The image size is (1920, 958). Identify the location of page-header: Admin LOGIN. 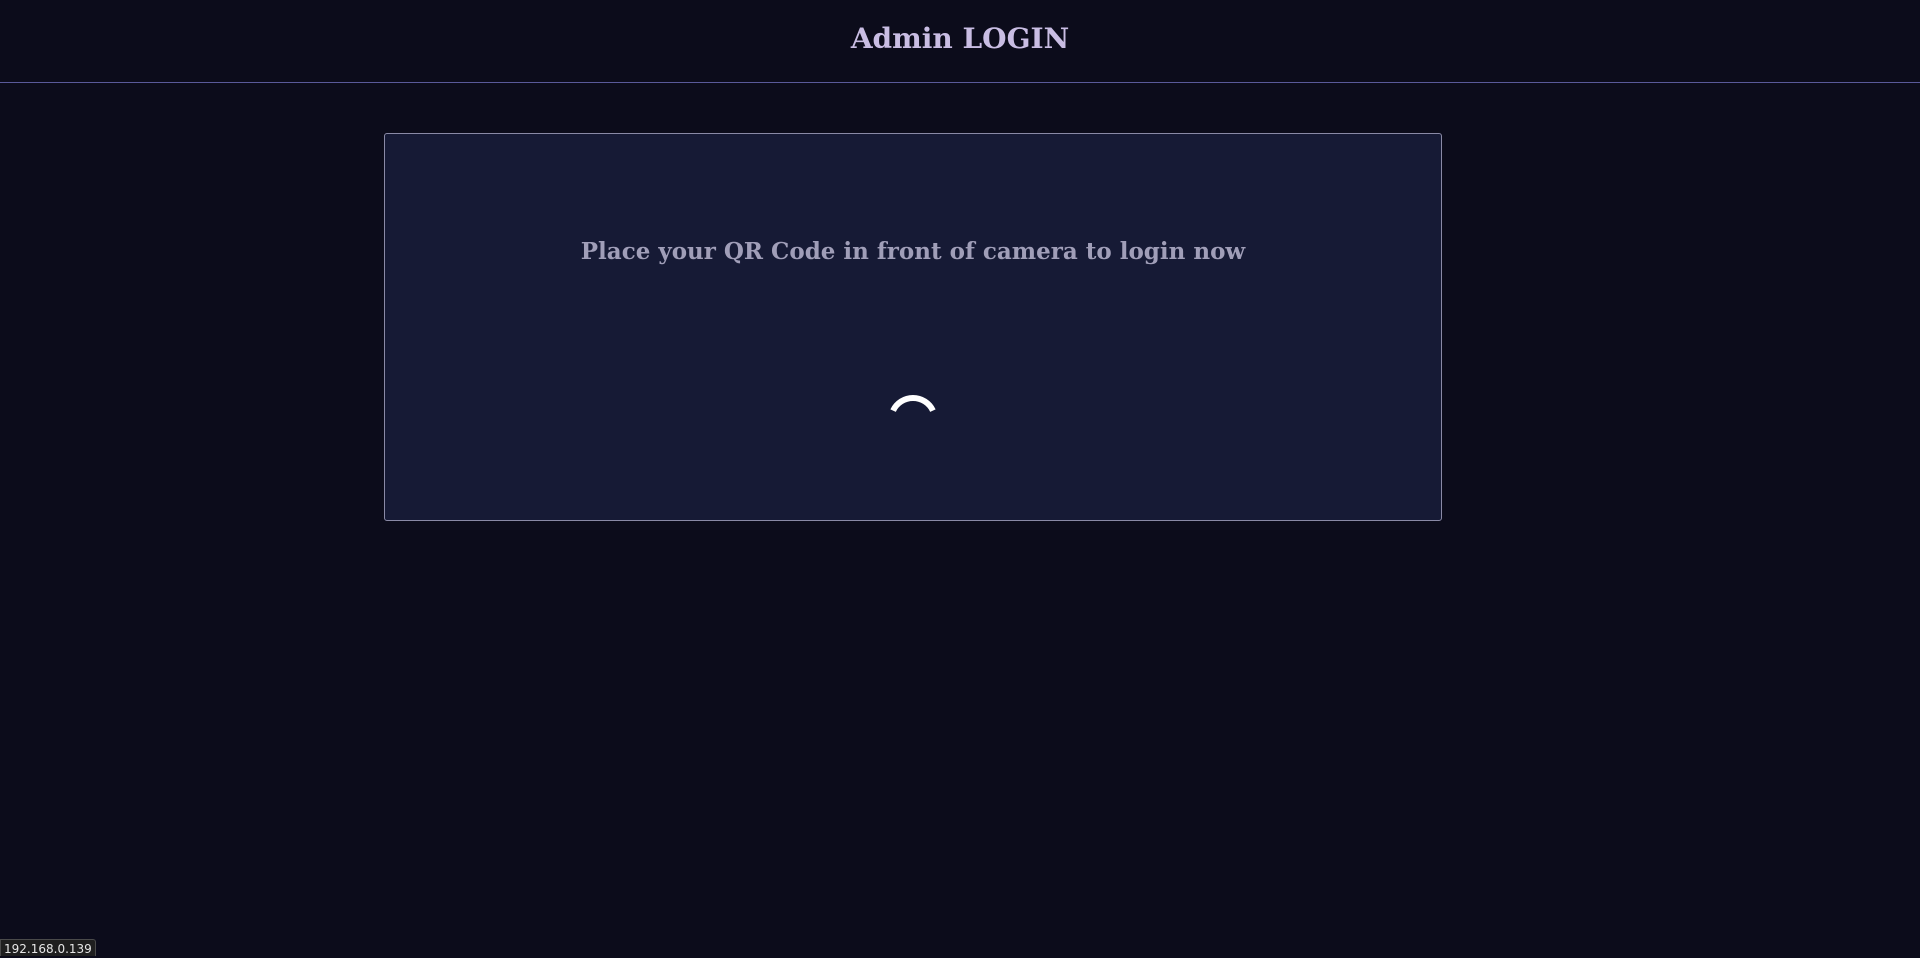
(960, 41).